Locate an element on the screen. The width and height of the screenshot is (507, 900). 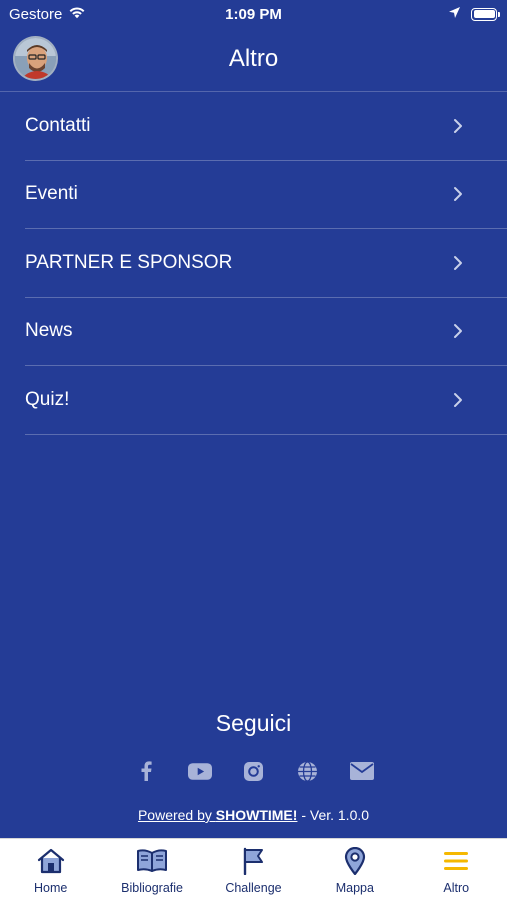
powered-by-link: Powered by SHOWTIME! is located at coordinates (217, 815).